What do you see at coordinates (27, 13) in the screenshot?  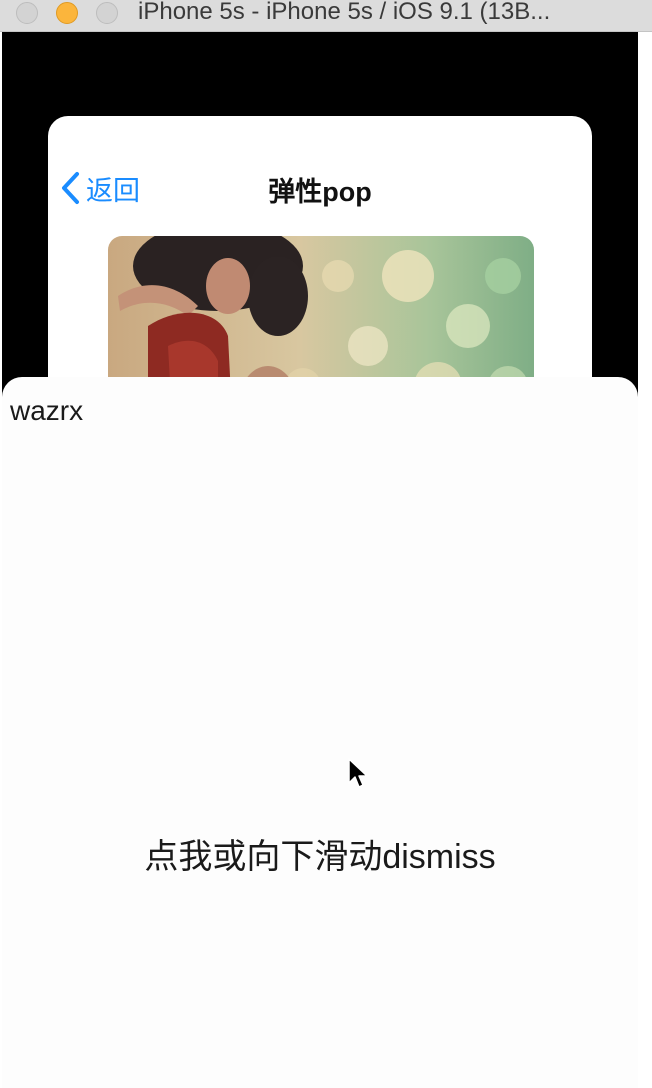 I see `close-window-button` at bounding box center [27, 13].